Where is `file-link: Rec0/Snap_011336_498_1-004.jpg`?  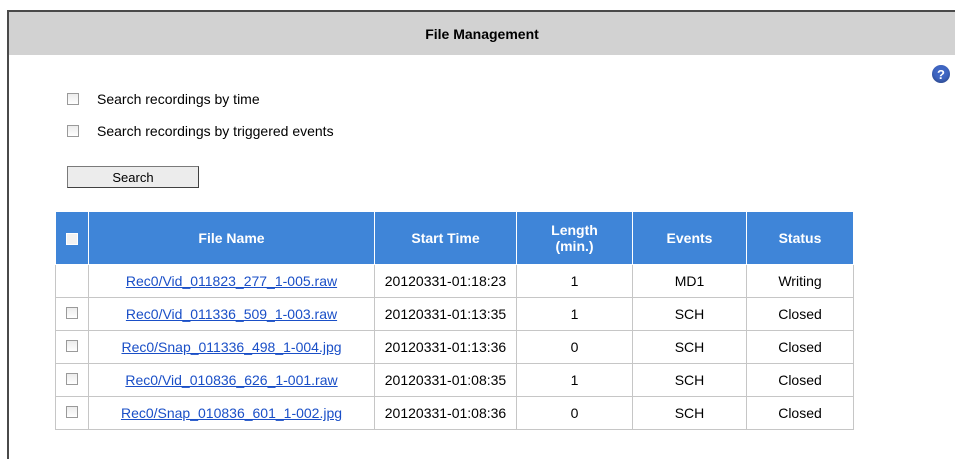
file-link: Rec0/Snap_011336_498_1-004.jpg is located at coordinates (231, 347).